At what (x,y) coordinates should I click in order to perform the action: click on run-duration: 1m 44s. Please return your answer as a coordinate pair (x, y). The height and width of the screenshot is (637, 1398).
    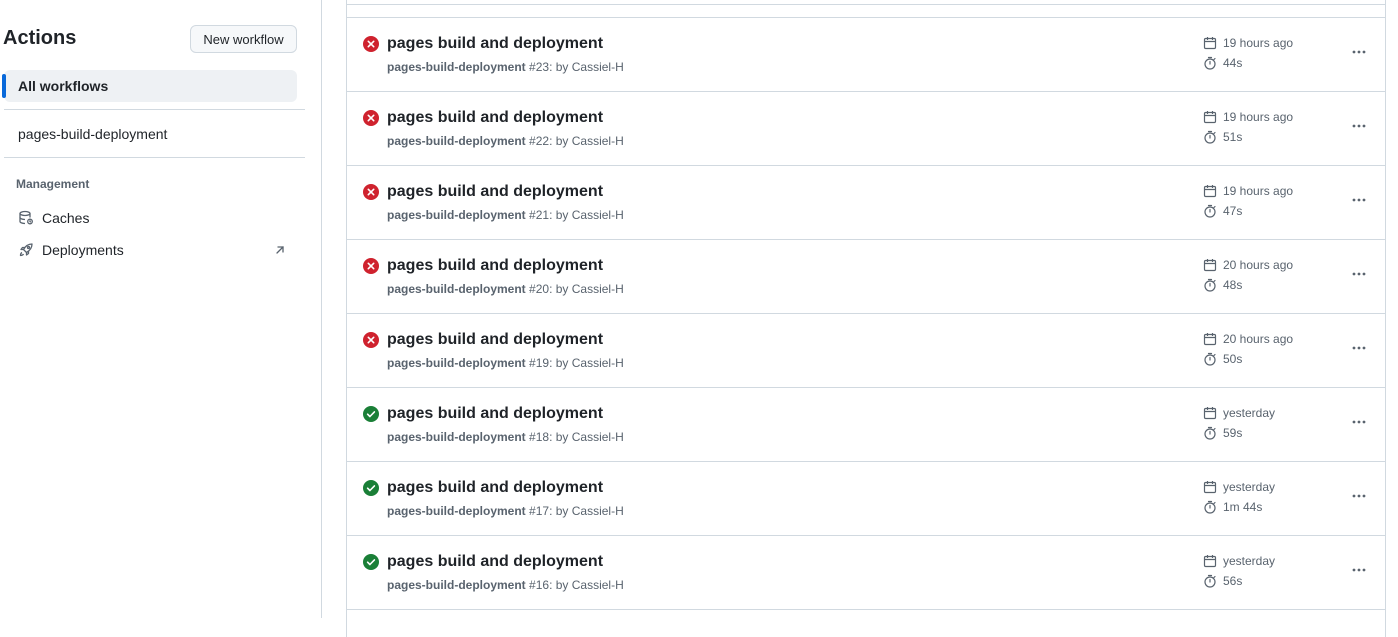
    Looking at the image, I should click on (1232, 507).